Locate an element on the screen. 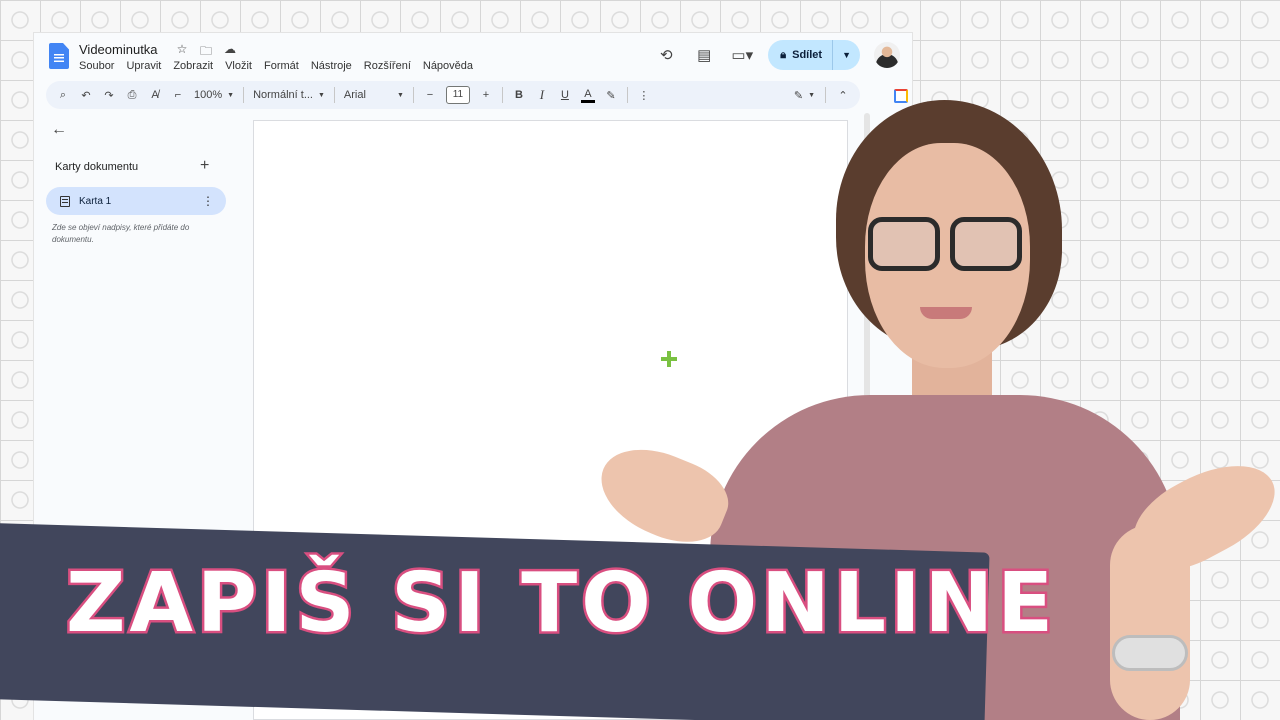 The width and height of the screenshot is (1280, 720). header-actions: ⟲ ▤ ▭▾ 🔒︎ Sdílet ▼ is located at coordinates (777, 55).